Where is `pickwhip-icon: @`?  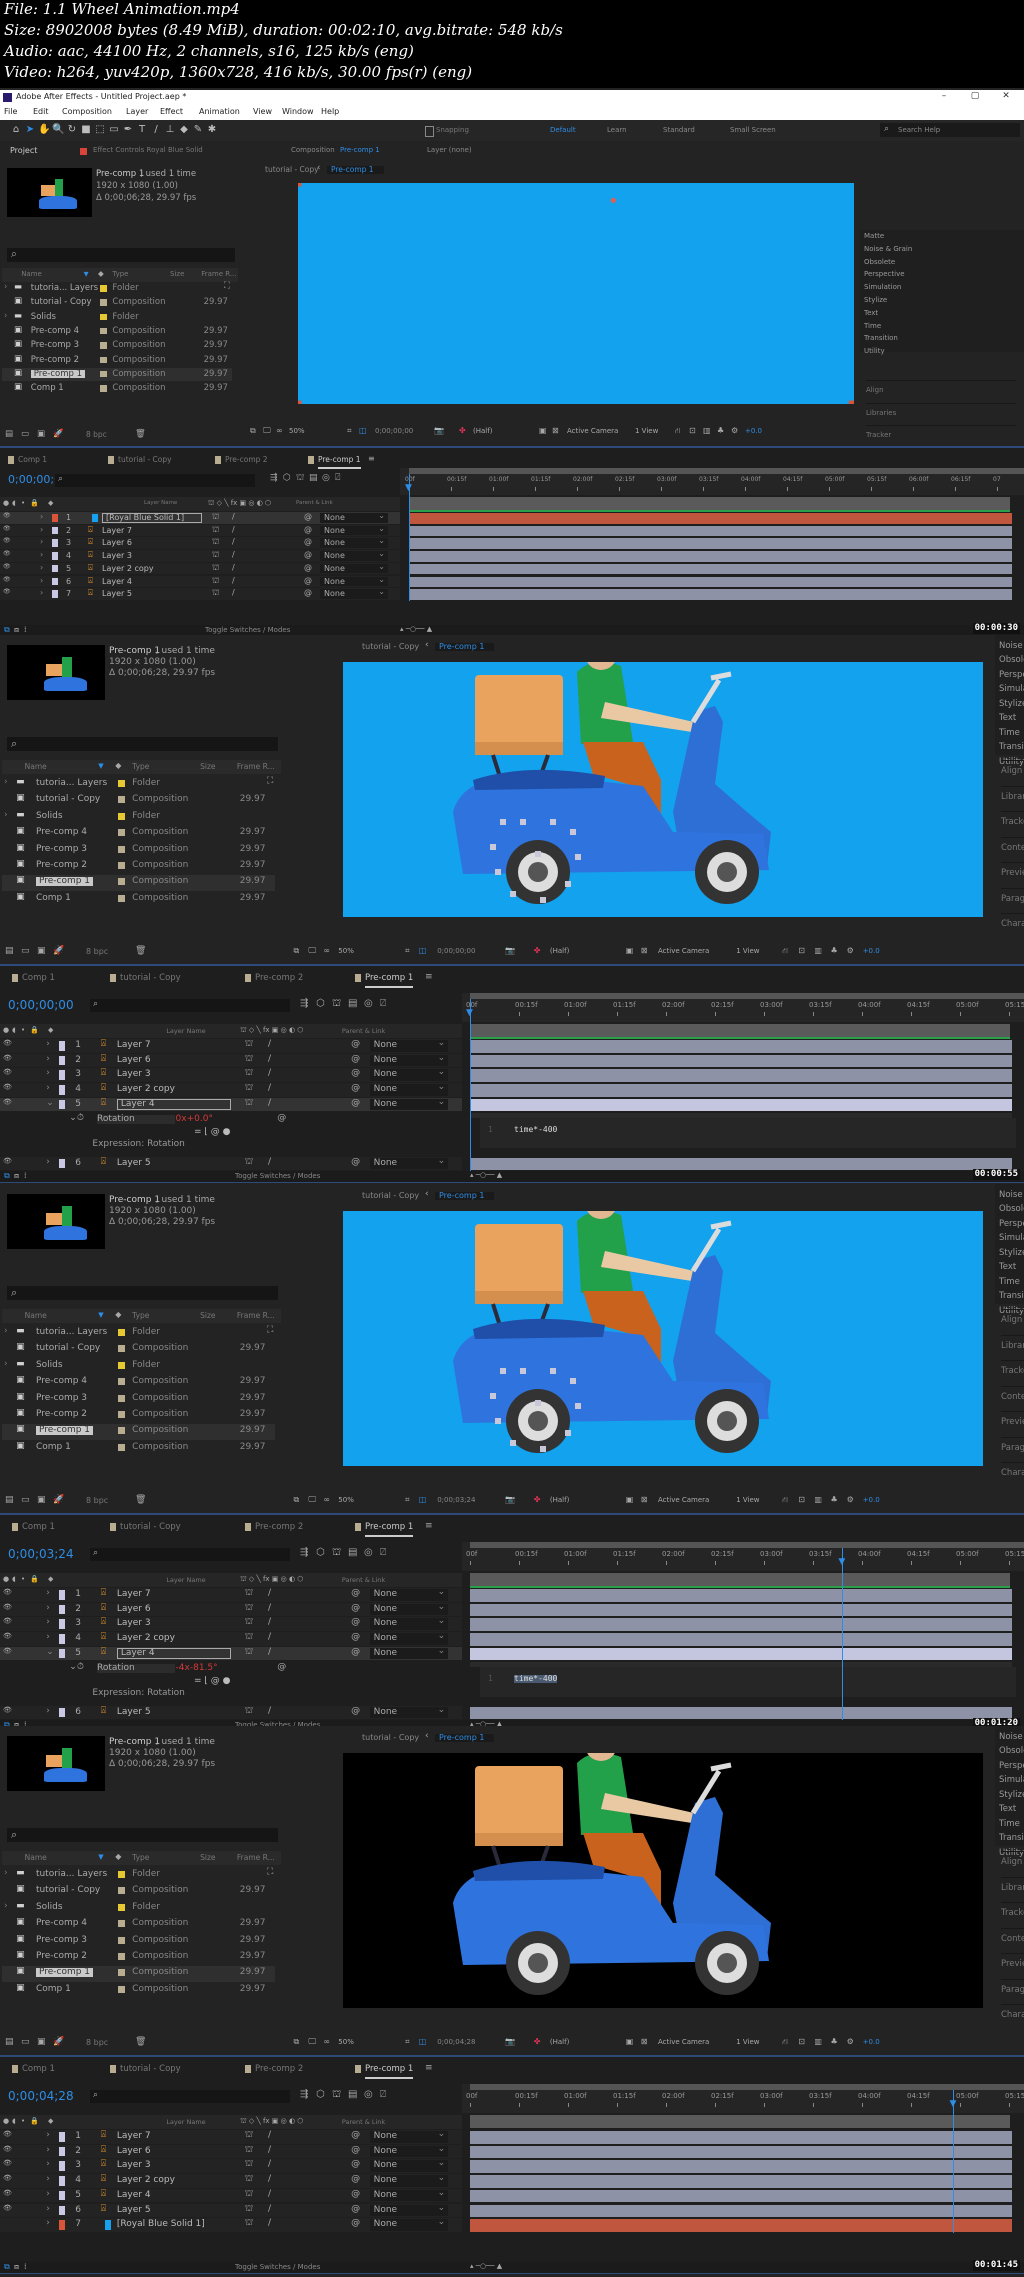
pickwhip-icon: @ is located at coordinates (281, 1118).